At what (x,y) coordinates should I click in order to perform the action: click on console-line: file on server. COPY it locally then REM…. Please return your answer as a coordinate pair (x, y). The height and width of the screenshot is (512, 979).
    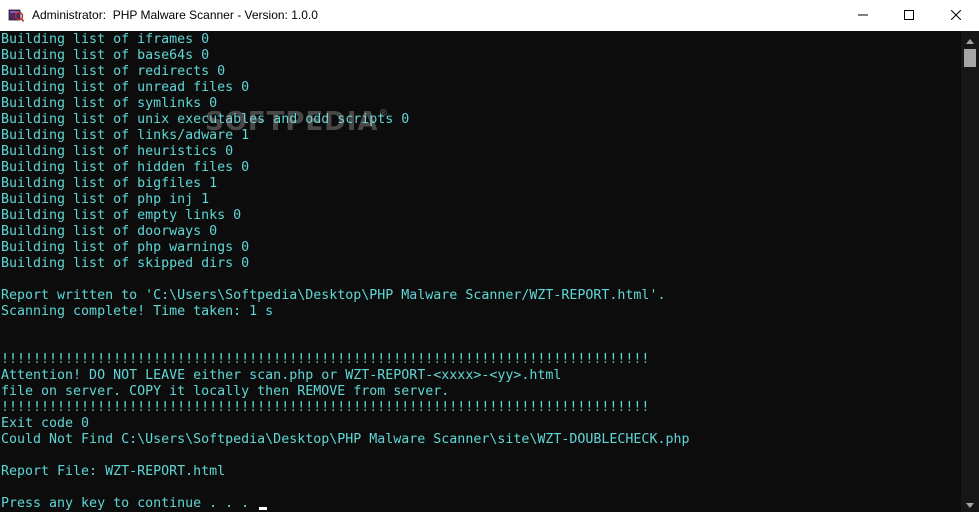
    Looking at the image, I should click on (480, 392).